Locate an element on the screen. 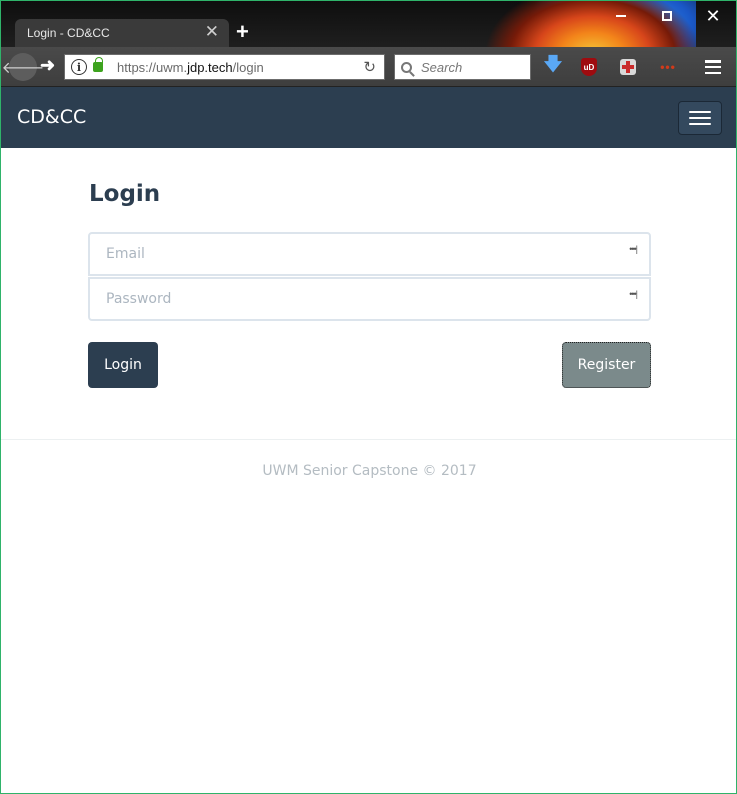 Image resolution: width=737 pixels, height=794 pixels. tab-title: Login - CD&CC is located at coordinates (68, 33).